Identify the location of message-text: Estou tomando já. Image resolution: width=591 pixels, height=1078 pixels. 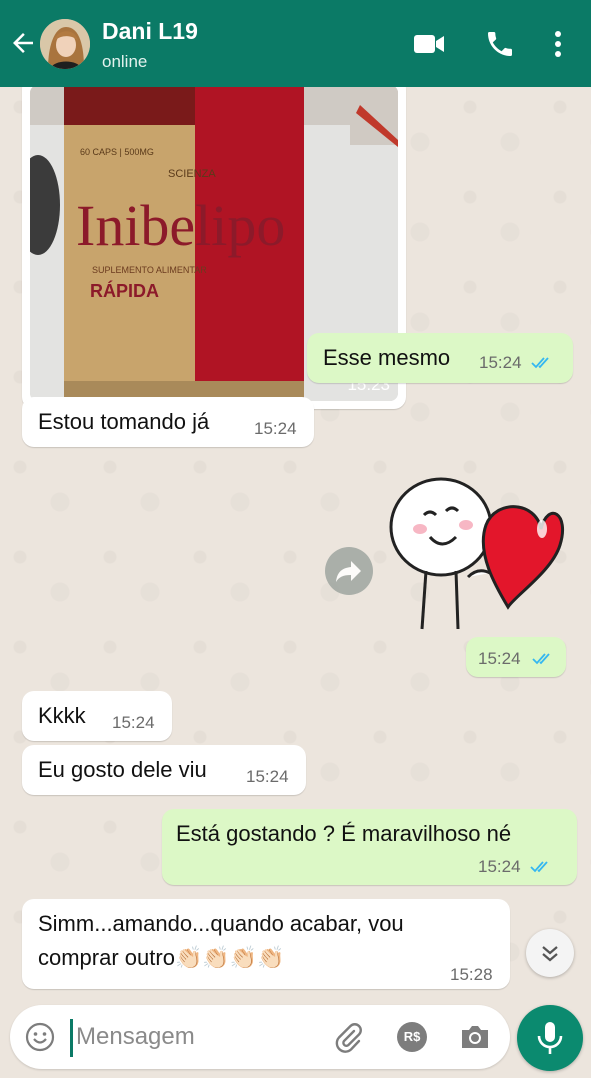
(124, 421).